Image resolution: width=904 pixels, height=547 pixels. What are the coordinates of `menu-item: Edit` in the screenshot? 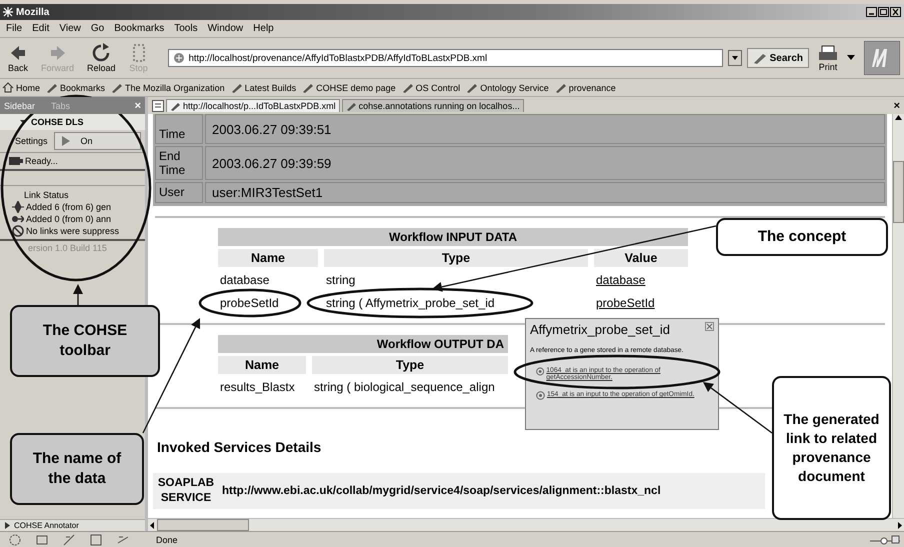 It's located at (41, 28).